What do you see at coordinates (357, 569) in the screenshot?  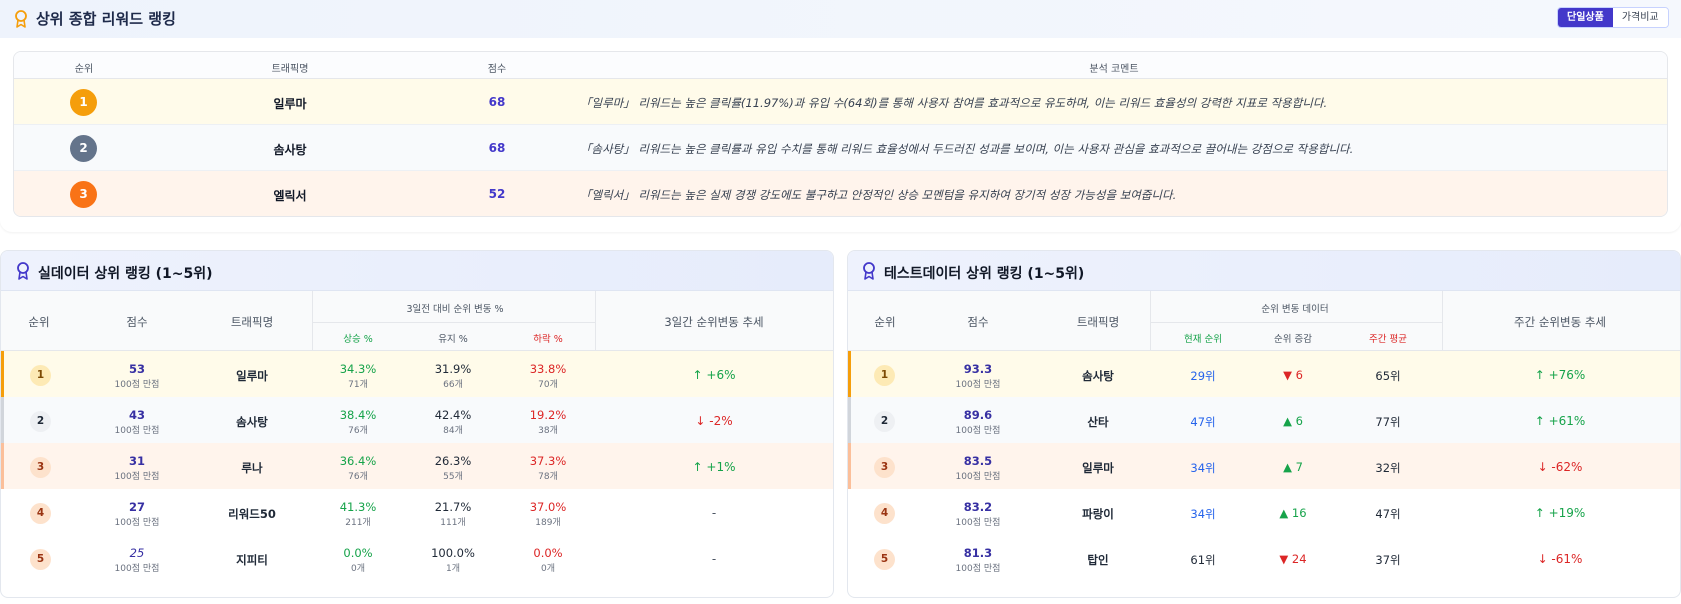 I see `up-count: 0개` at bounding box center [357, 569].